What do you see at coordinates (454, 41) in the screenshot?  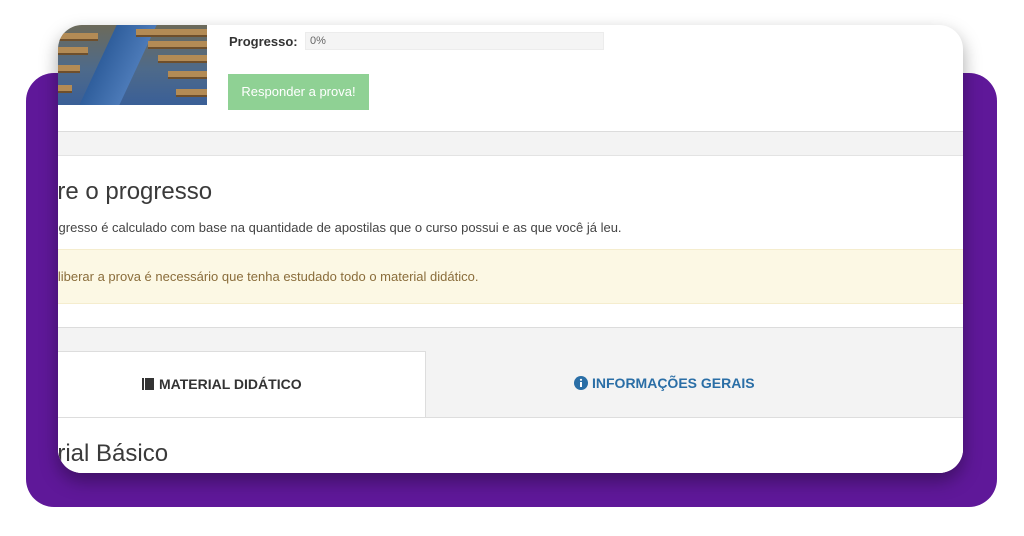 I see `progress-bar: 0%` at bounding box center [454, 41].